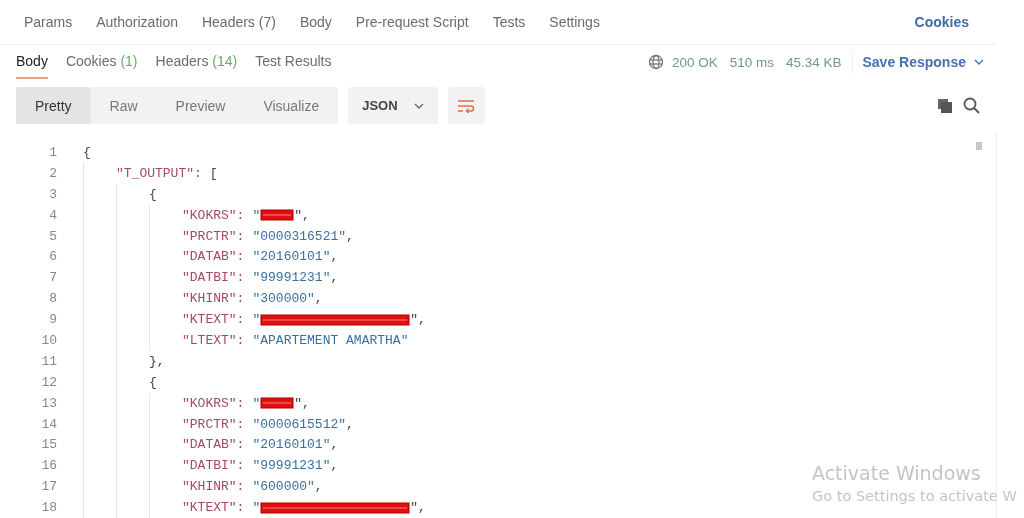  What do you see at coordinates (299, 424) in the screenshot?
I see `json-value: "0000615512"` at bounding box center [299, 424].